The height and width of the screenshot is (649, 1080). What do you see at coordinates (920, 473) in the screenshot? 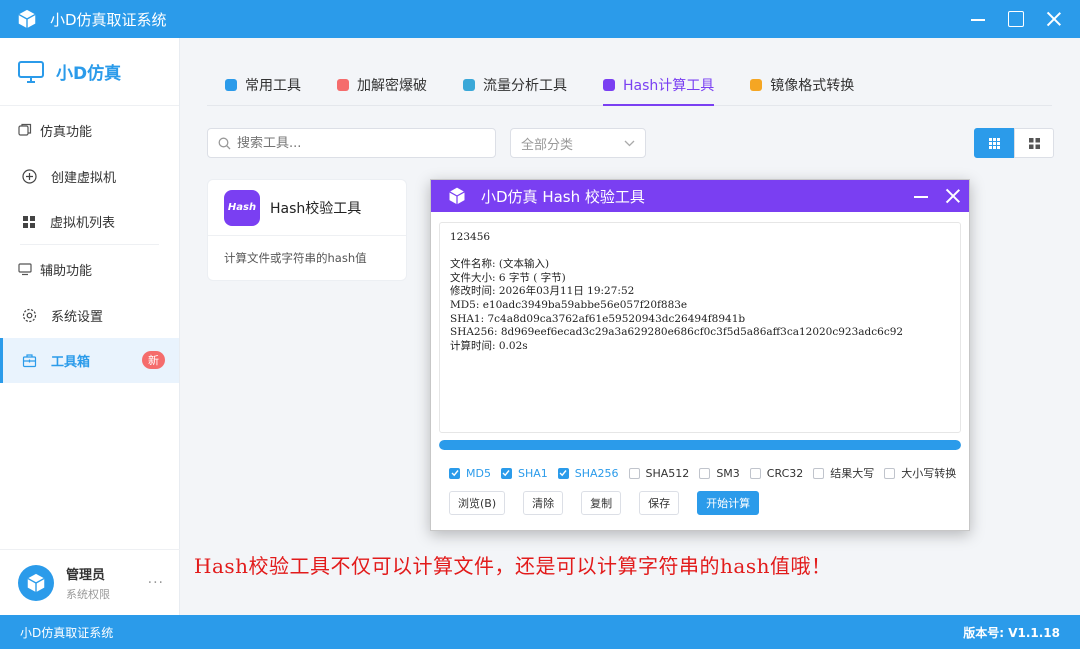
I see `option-checkbox: 大小写转换` at bounding box center [920, 473].